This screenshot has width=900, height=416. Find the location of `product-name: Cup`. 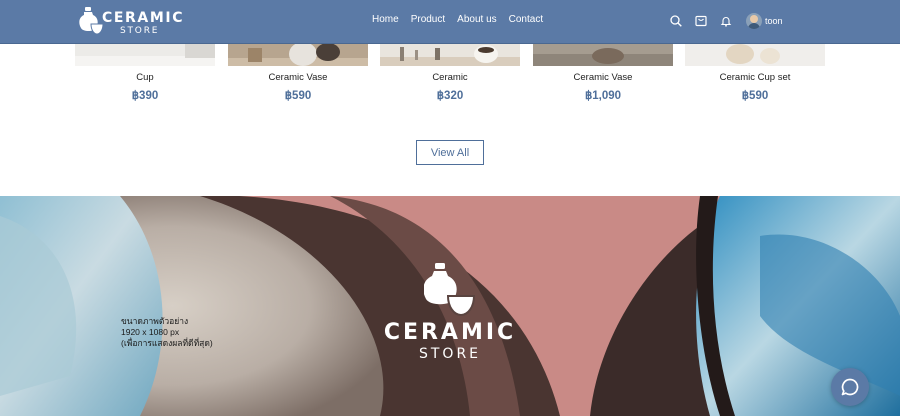

product-name: Cup is located at coordinates (145, 77).